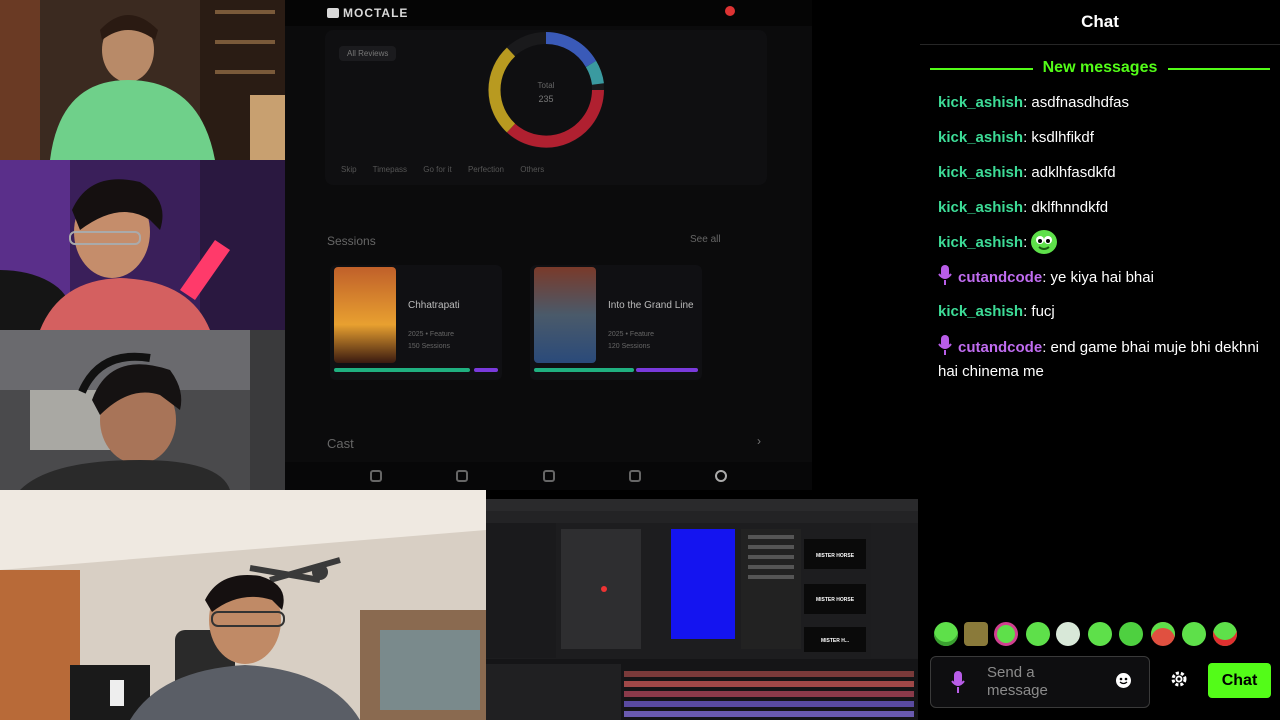  Describe the element at coordinates (759, 441) in the screenshot. I see `chevron-right-icon: ›` at that location.